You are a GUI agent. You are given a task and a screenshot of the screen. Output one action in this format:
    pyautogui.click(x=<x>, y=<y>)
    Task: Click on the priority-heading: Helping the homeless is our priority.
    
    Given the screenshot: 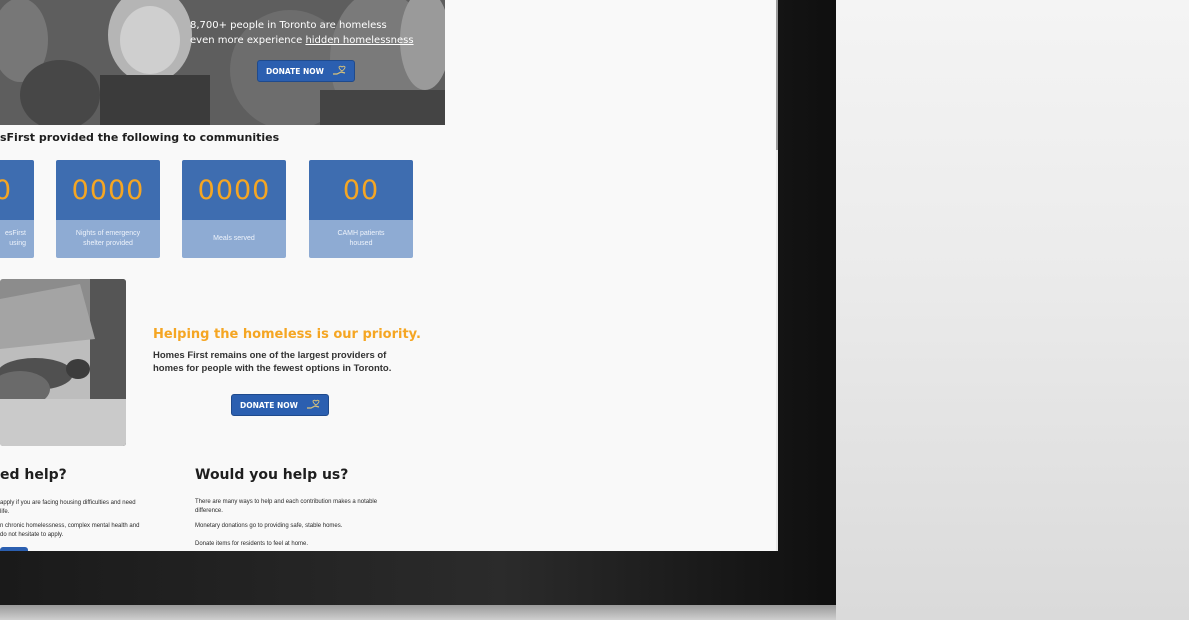 What is the action you would take?
    pyautogui.click(x=287, y=334)
    